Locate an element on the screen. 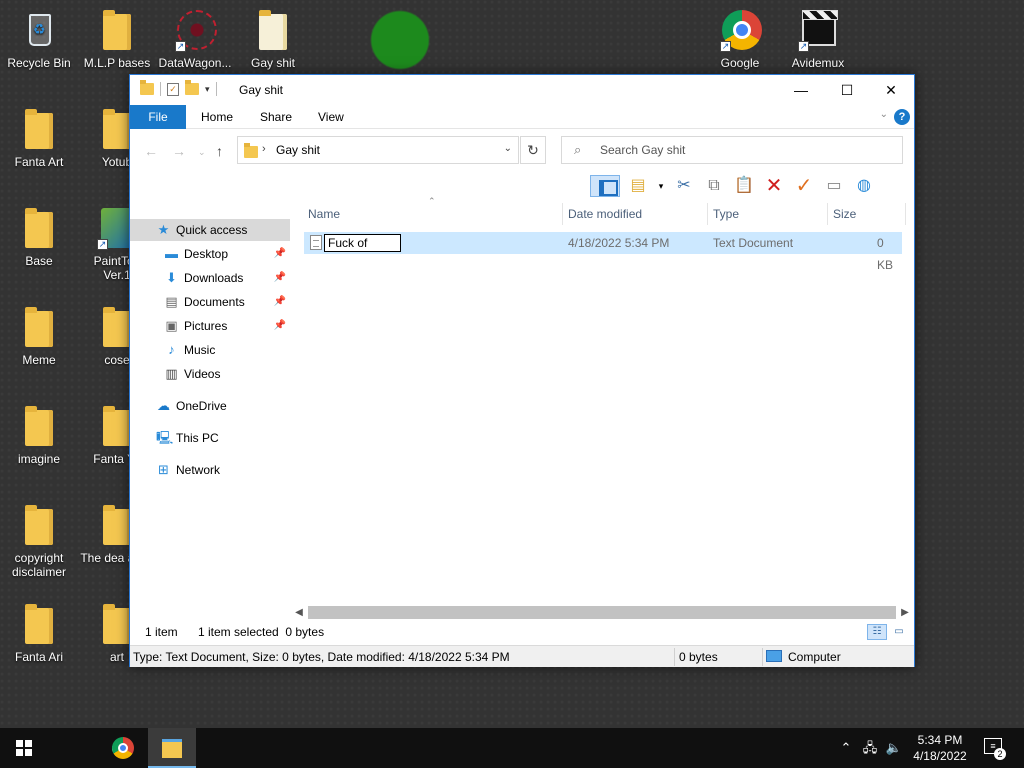 The height and width of the screenshot is (768, 1024). expand-ribbon-icon: ⌄ is located at coordinates (884, 114).